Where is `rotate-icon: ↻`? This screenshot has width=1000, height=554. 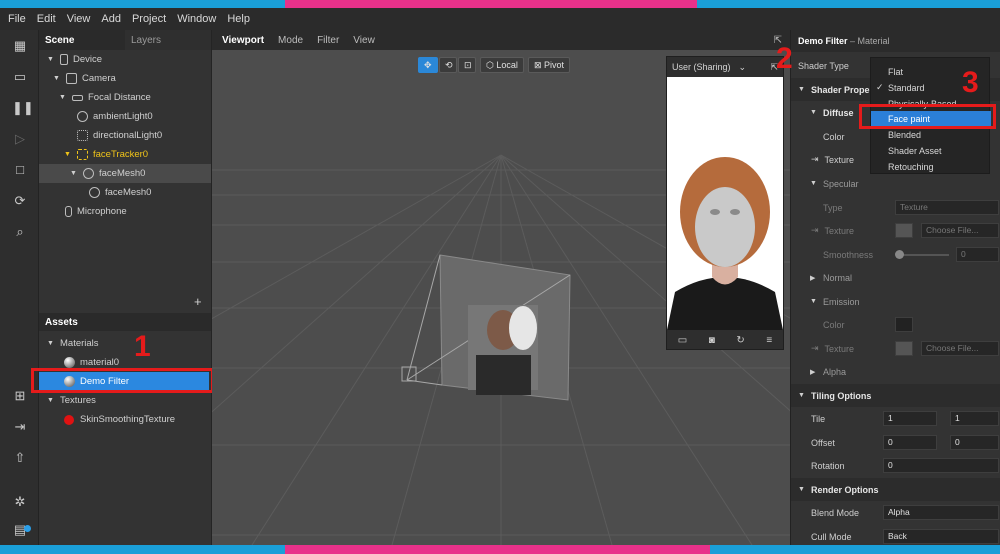 rotate-icon: ↻ is located at coordinates (740, 340).